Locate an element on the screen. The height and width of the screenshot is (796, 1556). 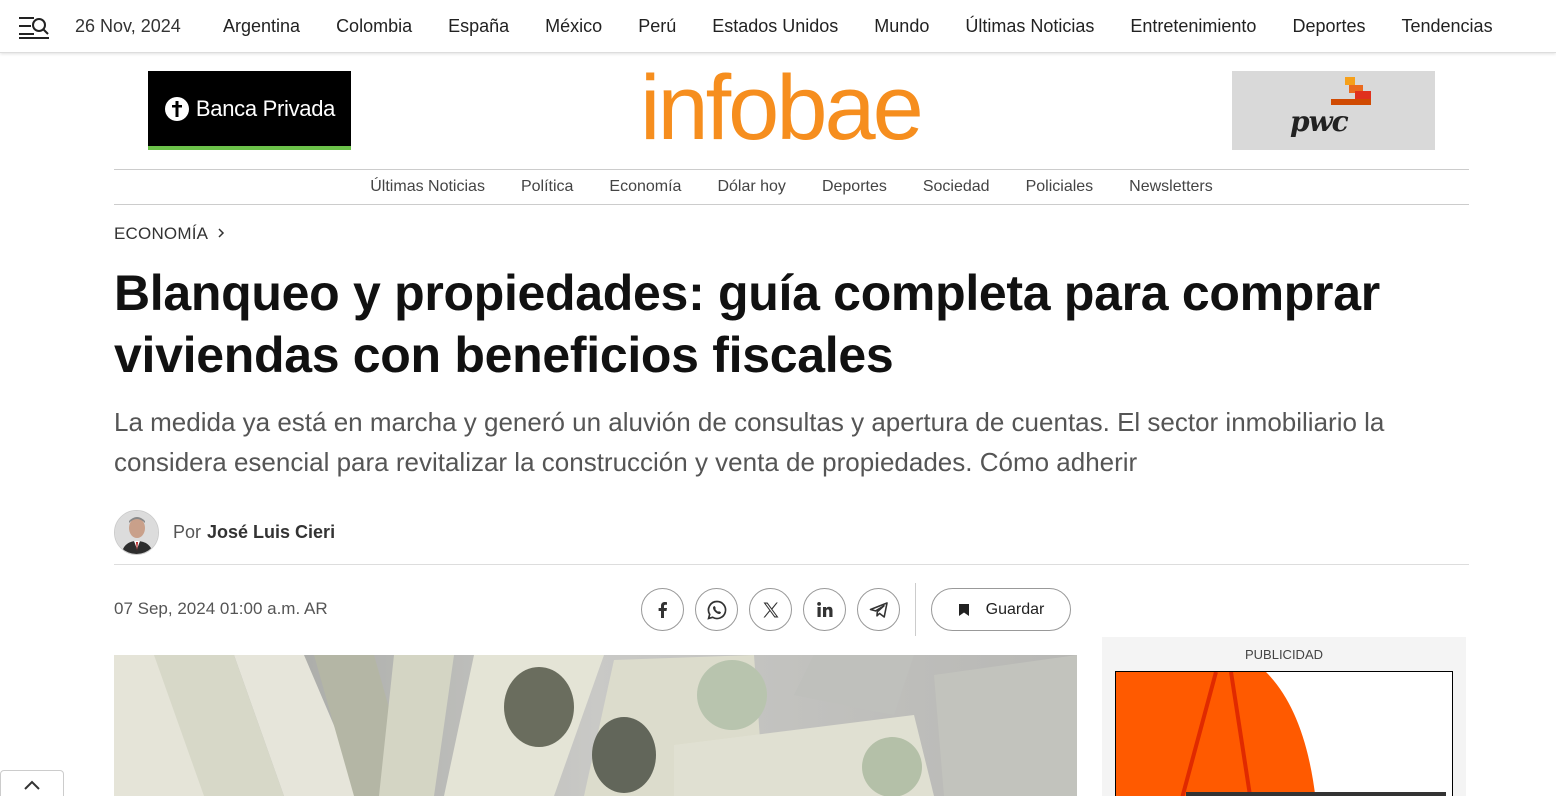
save-button: Guardar is located at coordinates (1001, 609).